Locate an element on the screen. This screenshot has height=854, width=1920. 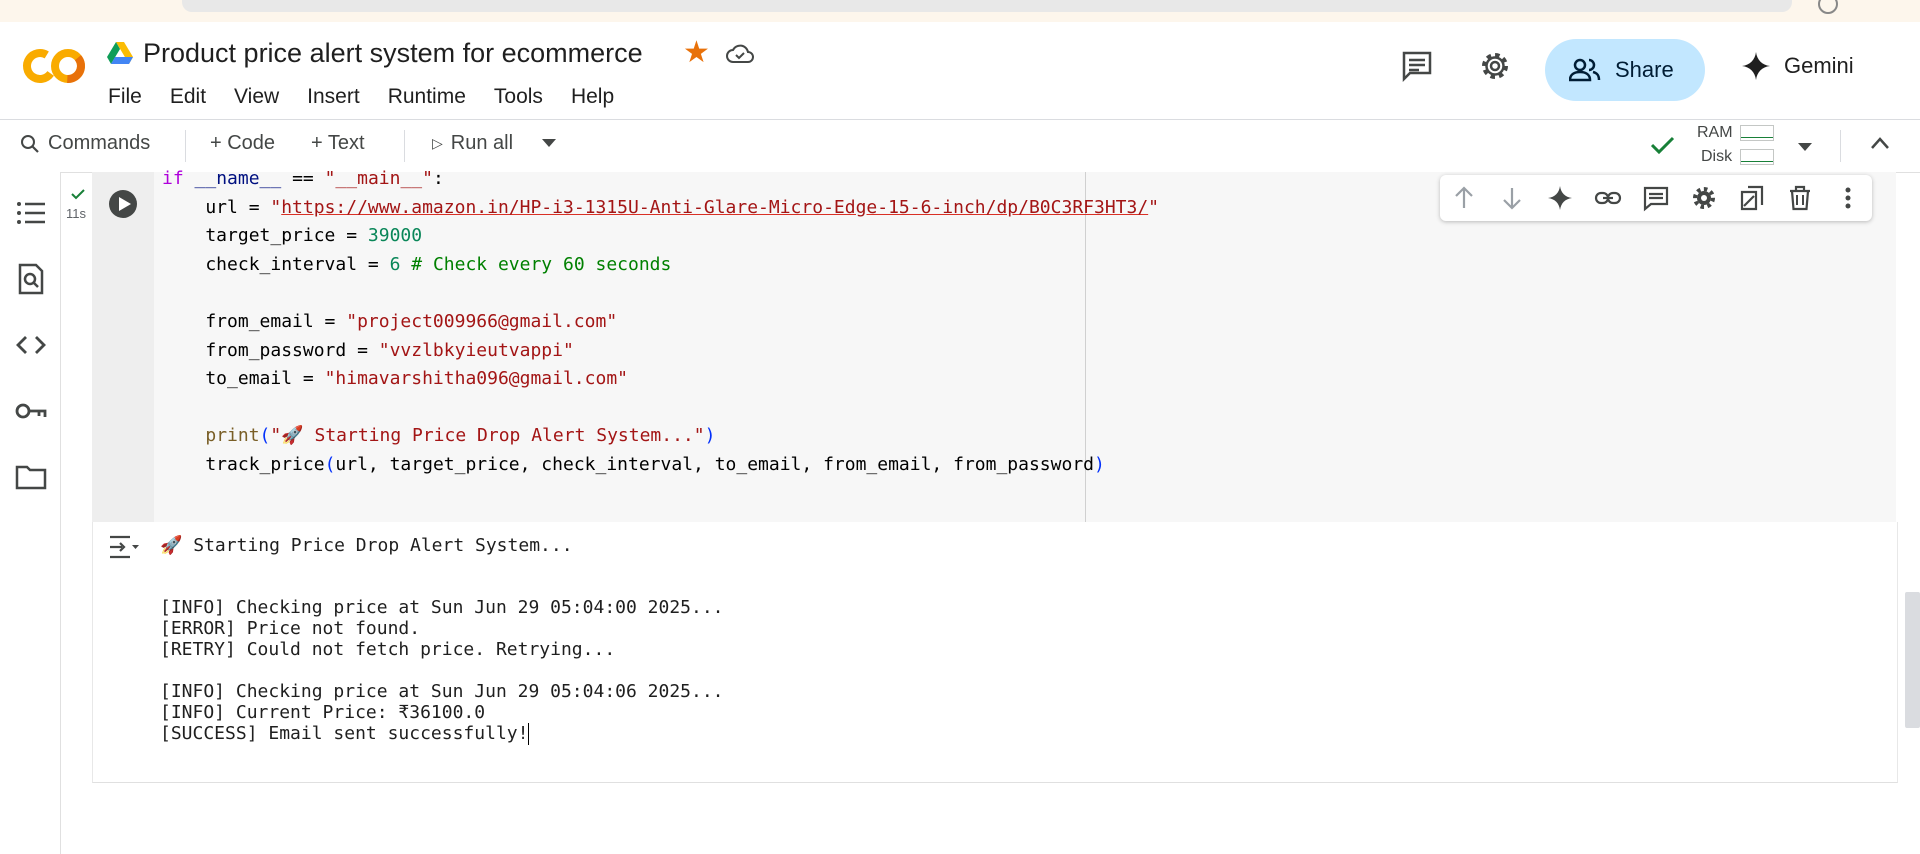
code-snippets-icon is located at coordinates (31, 345).